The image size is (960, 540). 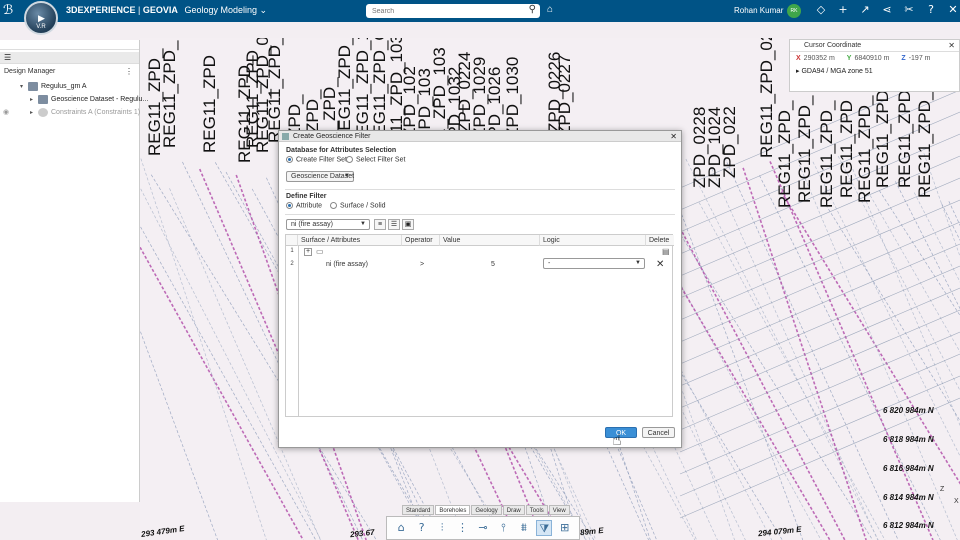 What do you see at coordinates (564, 95) in the screenshot?
I see `borehole-label: ZPD_0227` at bounding box center [564, 95].